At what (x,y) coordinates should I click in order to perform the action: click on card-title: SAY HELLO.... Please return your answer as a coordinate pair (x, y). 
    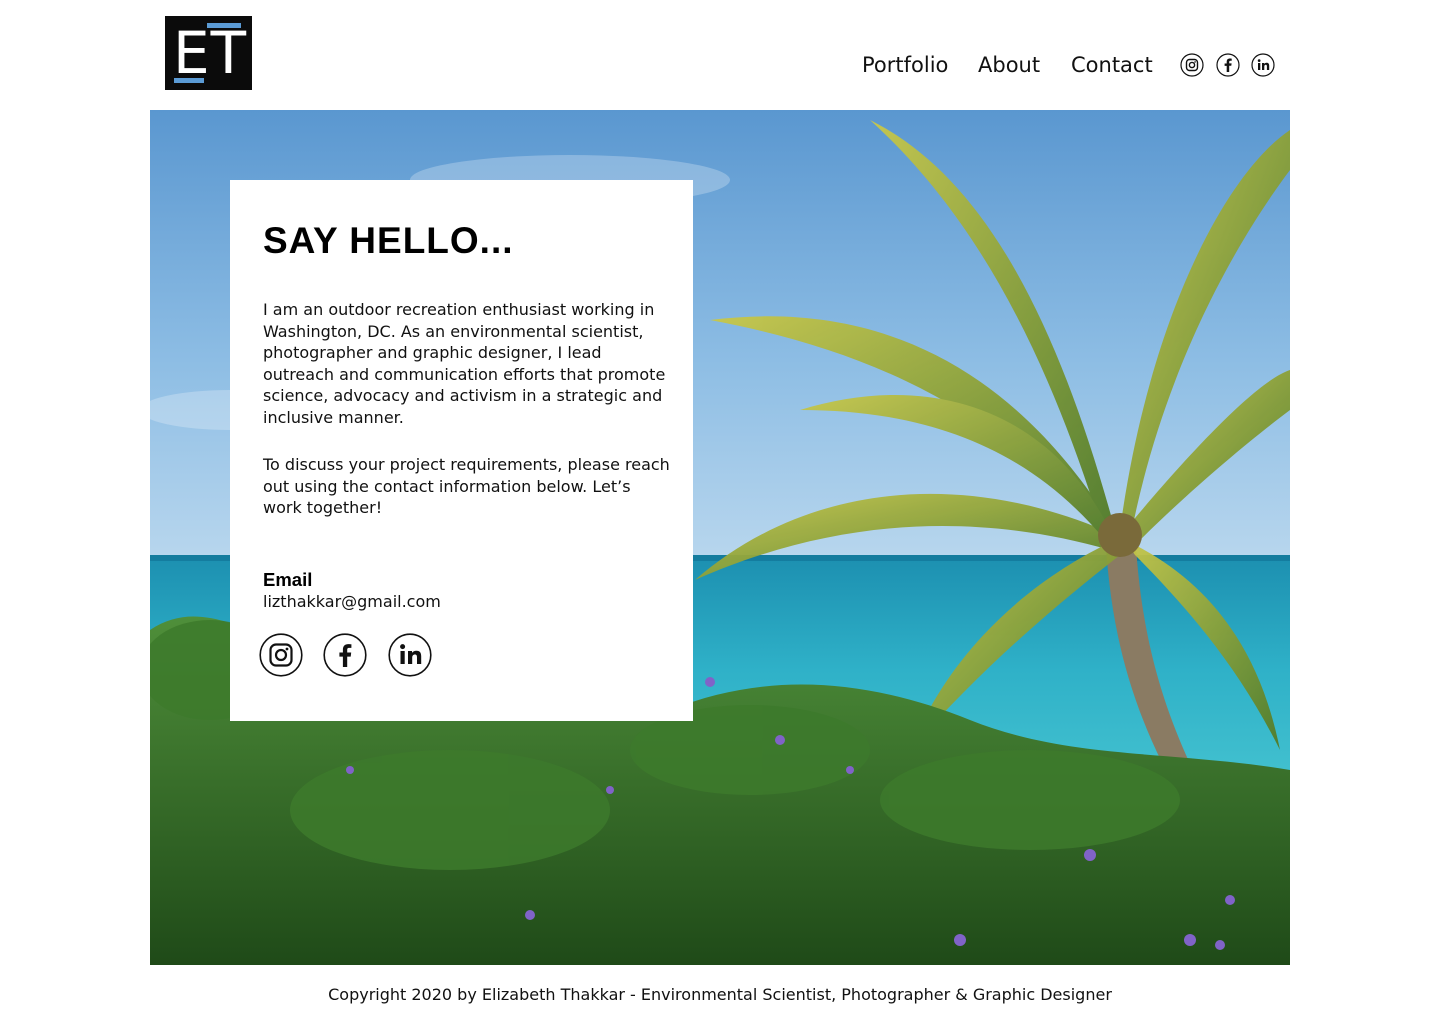
    Looking at the image, I should click on (388, 240).